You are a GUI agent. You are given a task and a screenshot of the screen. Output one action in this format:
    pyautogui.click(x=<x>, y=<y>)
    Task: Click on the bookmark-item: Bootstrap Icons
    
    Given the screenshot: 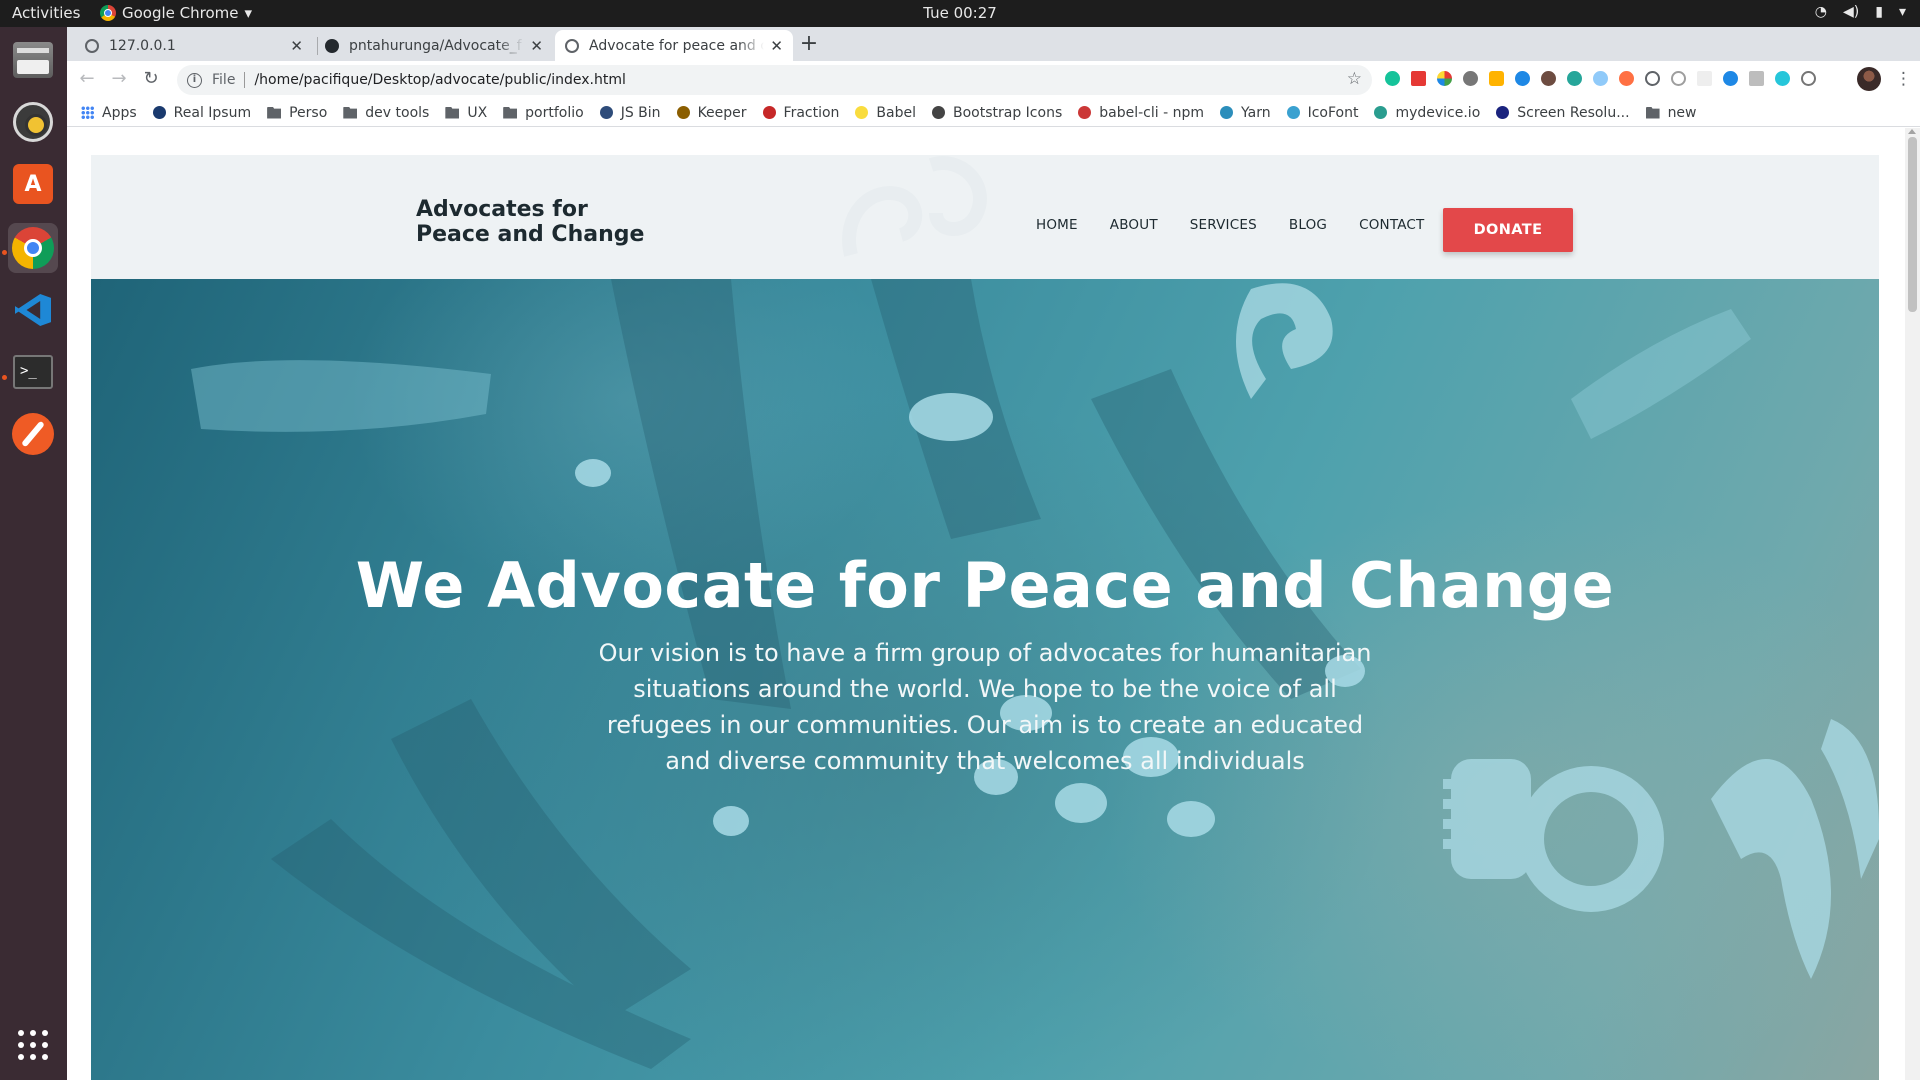 What is the action you would take?
    pyautogui.click(x=997, y=113)
    